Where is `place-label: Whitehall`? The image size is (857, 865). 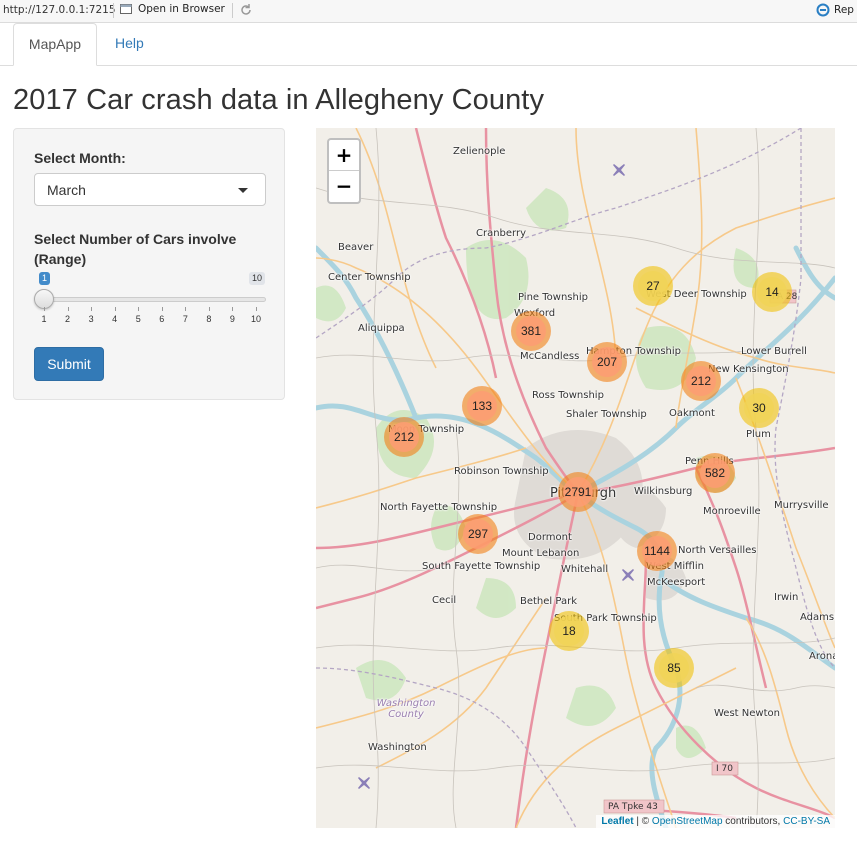
place-label: Whitehall is located at coordinates (585, 569).